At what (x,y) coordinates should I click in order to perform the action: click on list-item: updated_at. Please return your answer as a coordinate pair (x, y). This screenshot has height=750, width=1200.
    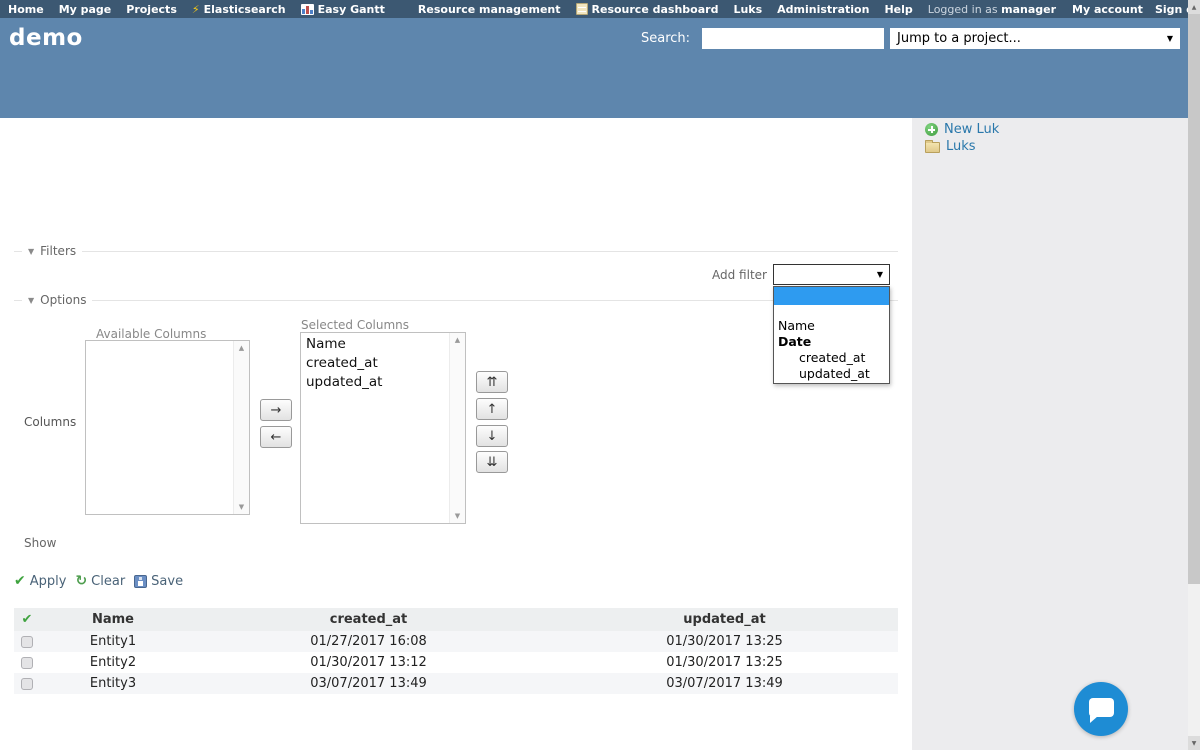
    Looking at the image, I should click on (376, 382).